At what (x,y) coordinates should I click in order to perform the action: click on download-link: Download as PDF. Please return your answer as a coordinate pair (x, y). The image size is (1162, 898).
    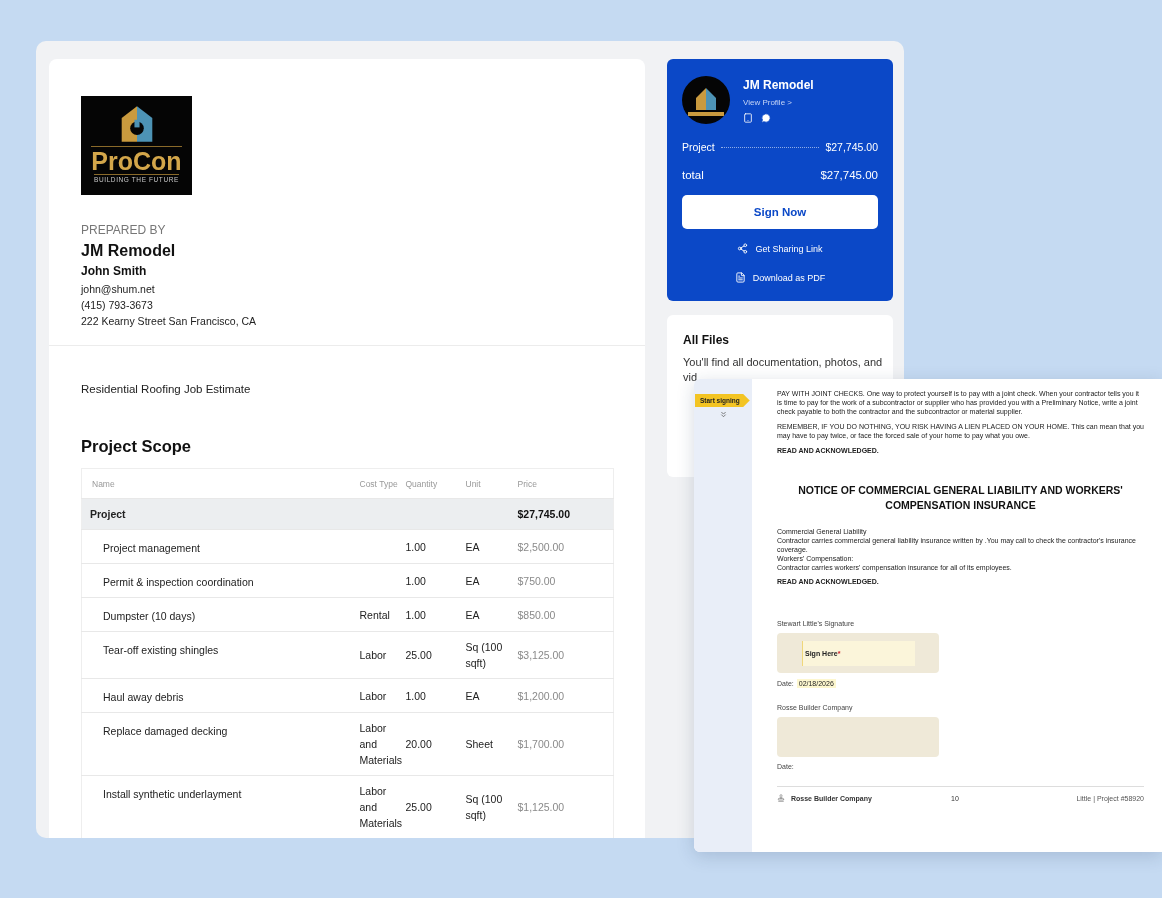
    Looking at the image, I should click on (780, 277).